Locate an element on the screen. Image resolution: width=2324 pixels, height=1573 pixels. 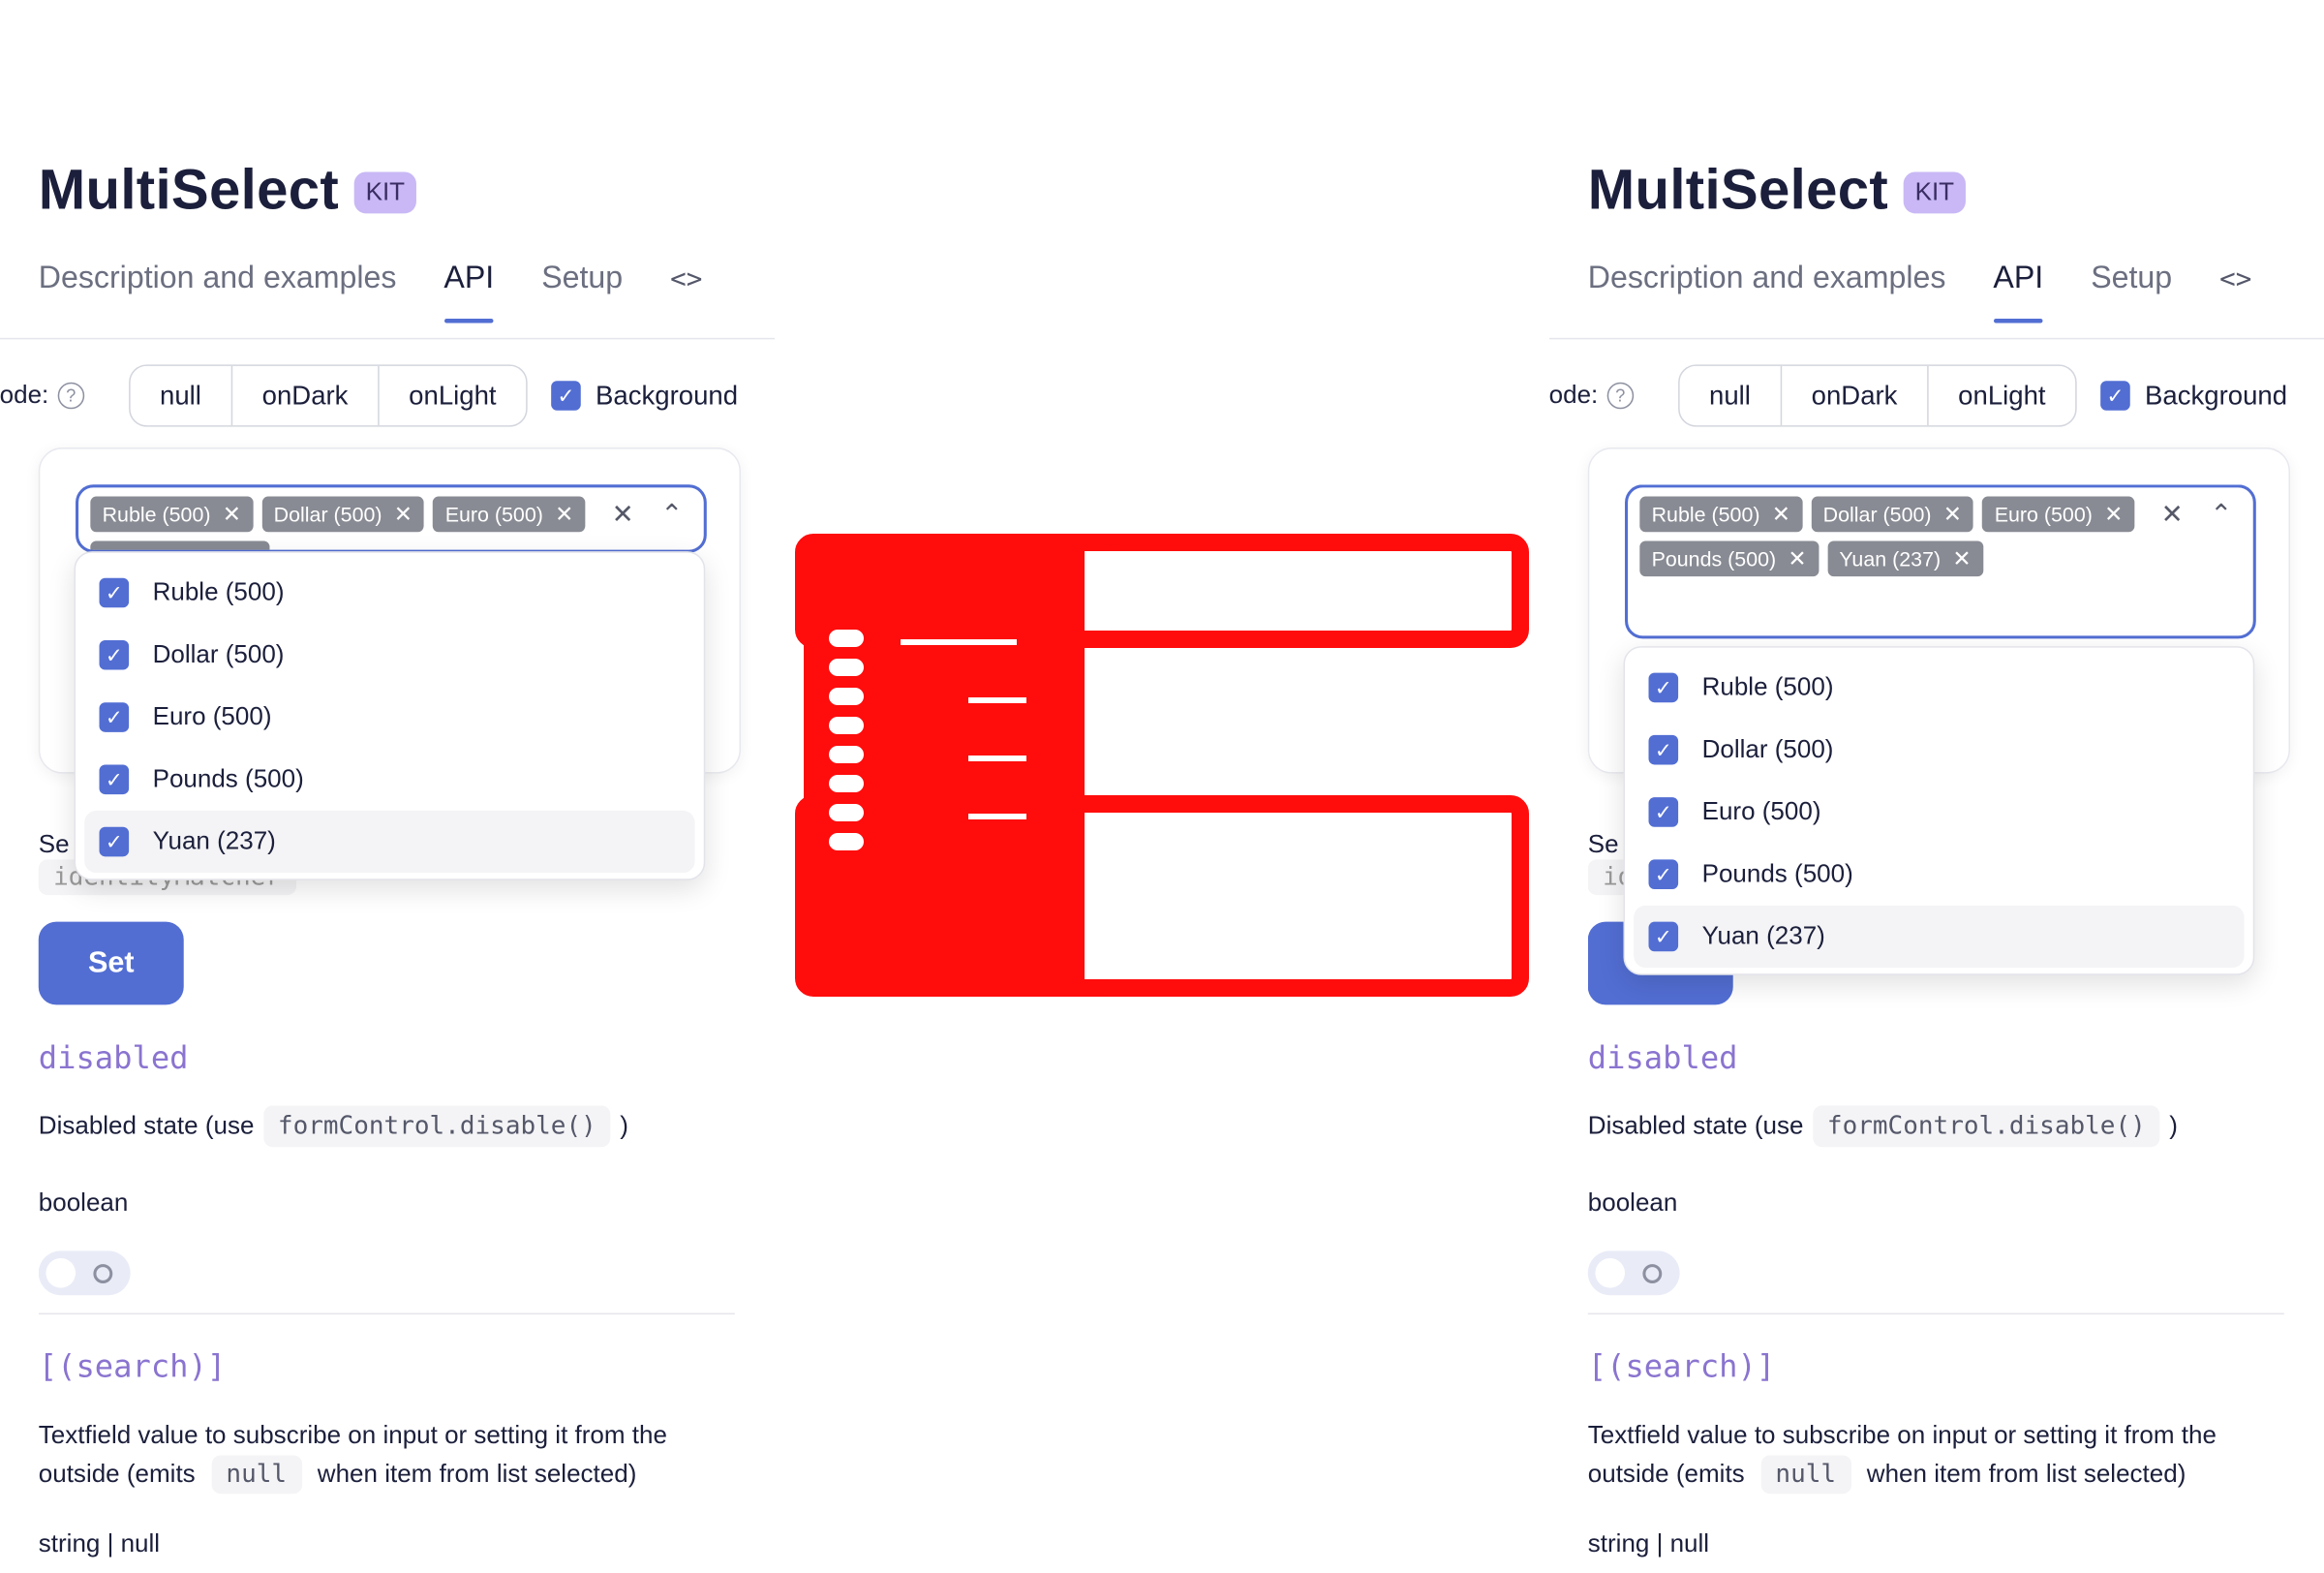
disabled-type: boolean is located at coordinates (1633, 1203).